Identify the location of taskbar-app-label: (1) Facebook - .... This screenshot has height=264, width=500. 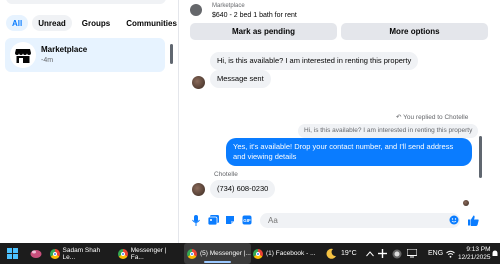
(291, 253).